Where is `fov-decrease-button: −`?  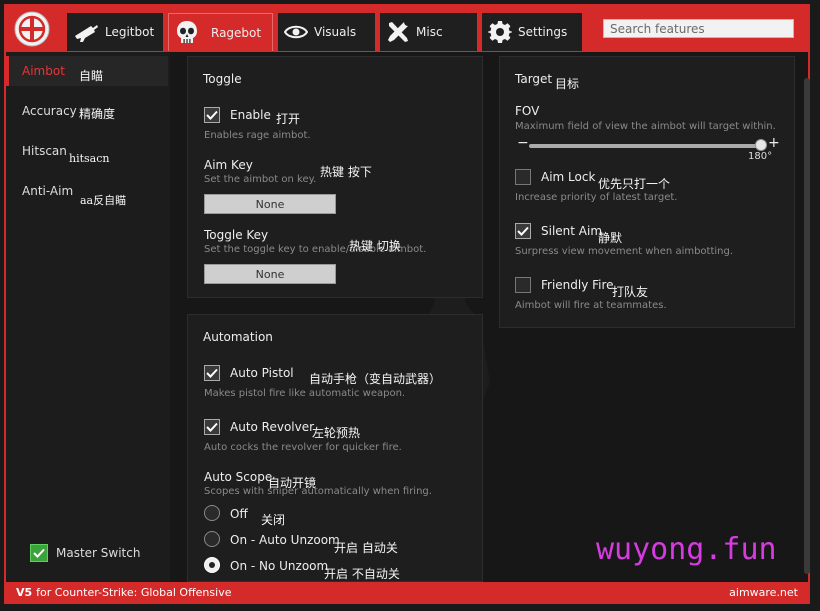
fov-decrease-button: − is located at coordinates (523, 143).